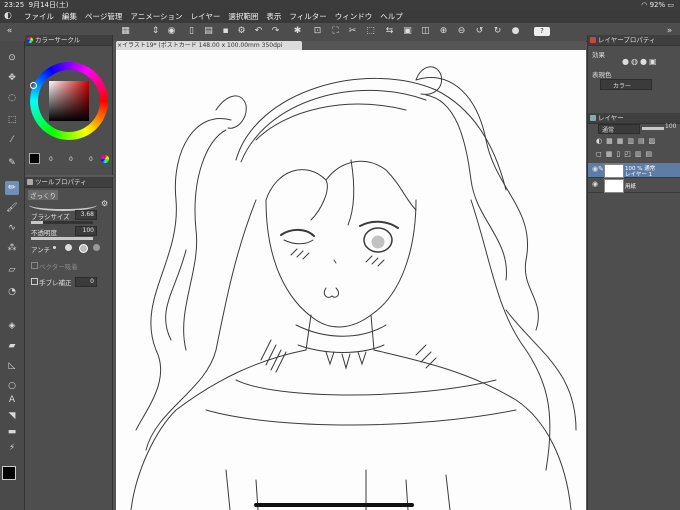 This screenshot has height=510, width=680. I want to click on transform-icon: ⊡, so click(317, 31).